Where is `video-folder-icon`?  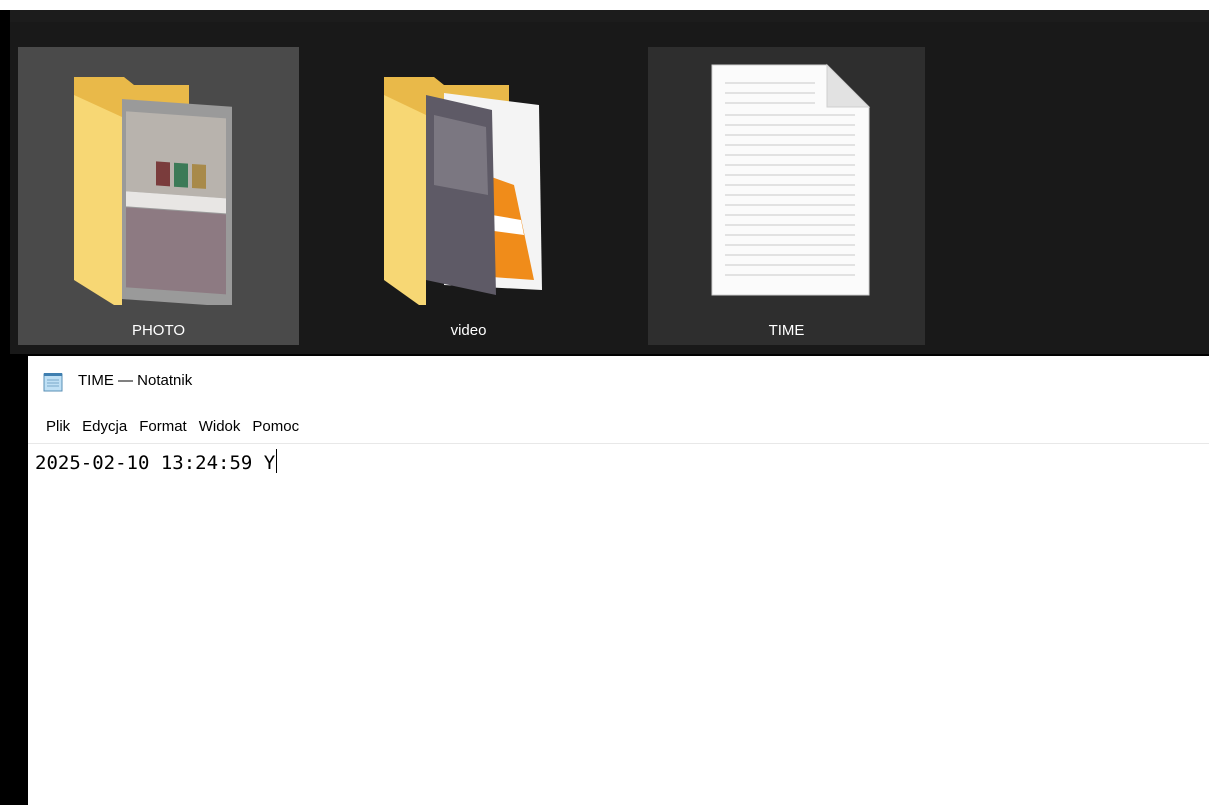
video-folder-icon is located at coordinates (462, 191).